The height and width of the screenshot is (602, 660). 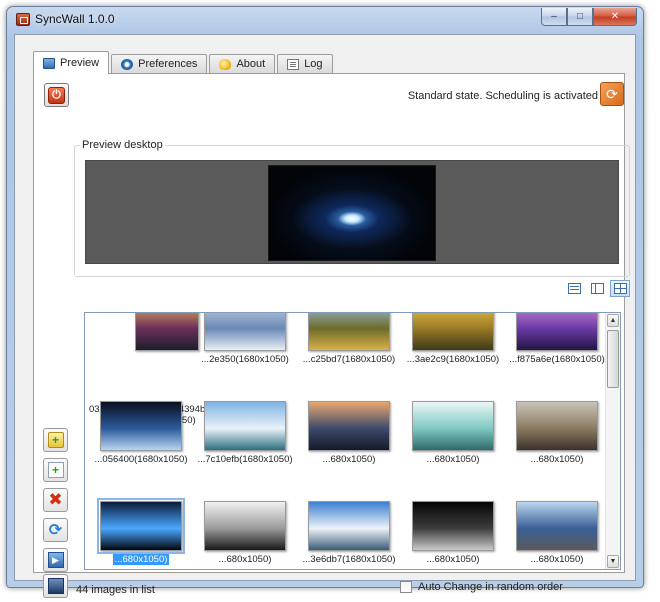 I want to click on gallery-item: ...f875a6e(1680x1050), so click(x=557, y=339).